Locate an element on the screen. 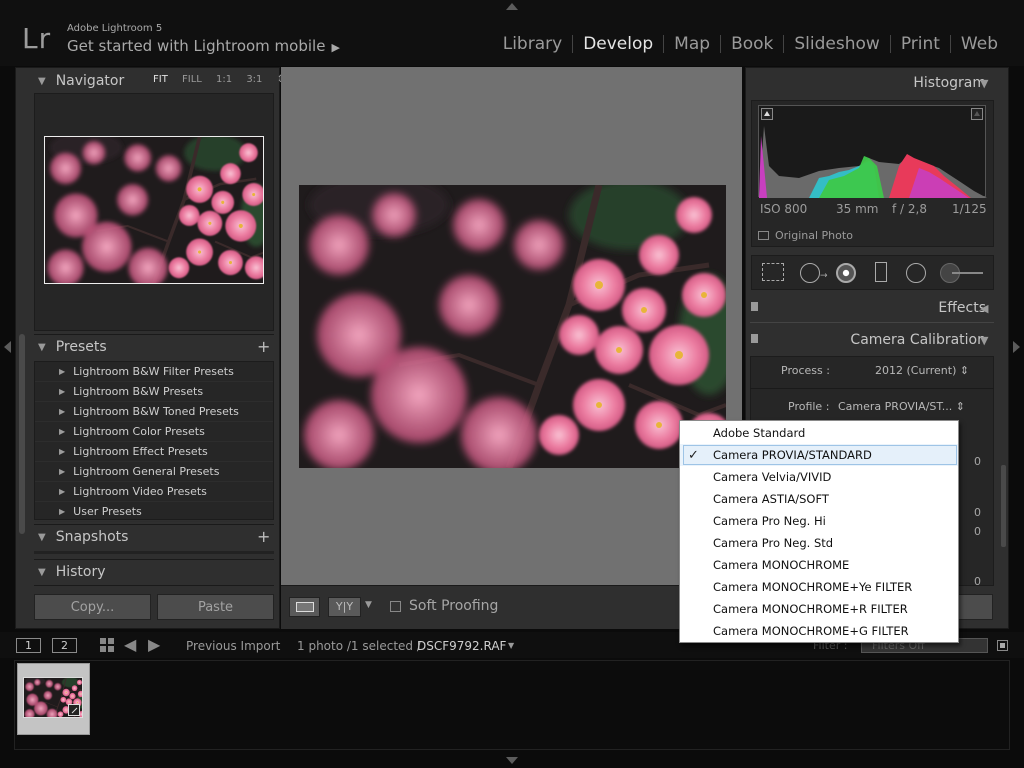 The width and height of the screenshot is (1024, 768). spot-removal-icon is located at coordinates (810, 273).